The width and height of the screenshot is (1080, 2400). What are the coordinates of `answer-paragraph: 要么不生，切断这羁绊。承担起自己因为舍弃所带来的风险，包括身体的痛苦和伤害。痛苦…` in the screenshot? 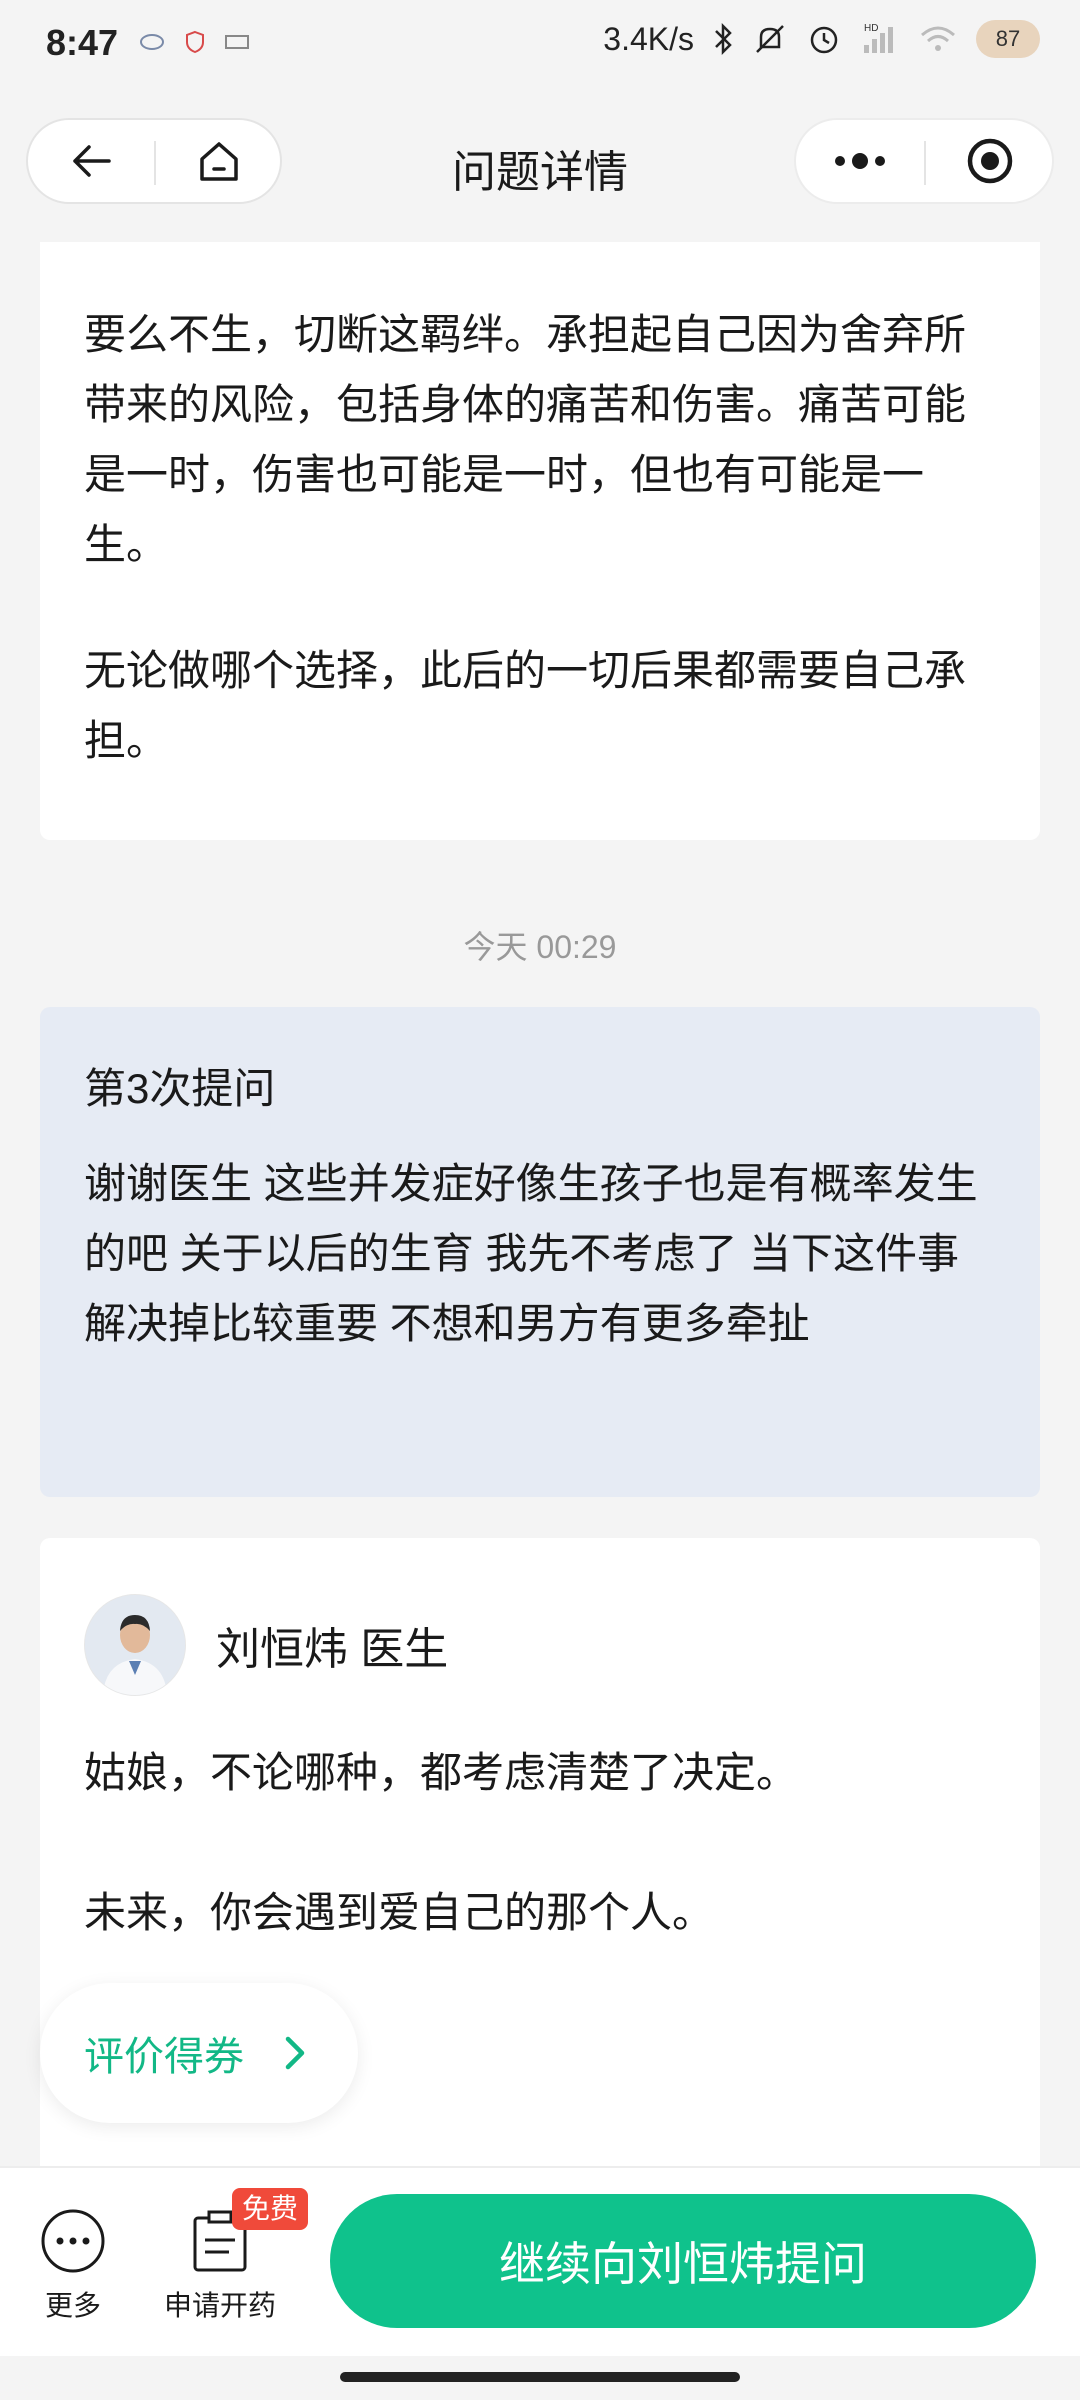 It's located at (525, 439).